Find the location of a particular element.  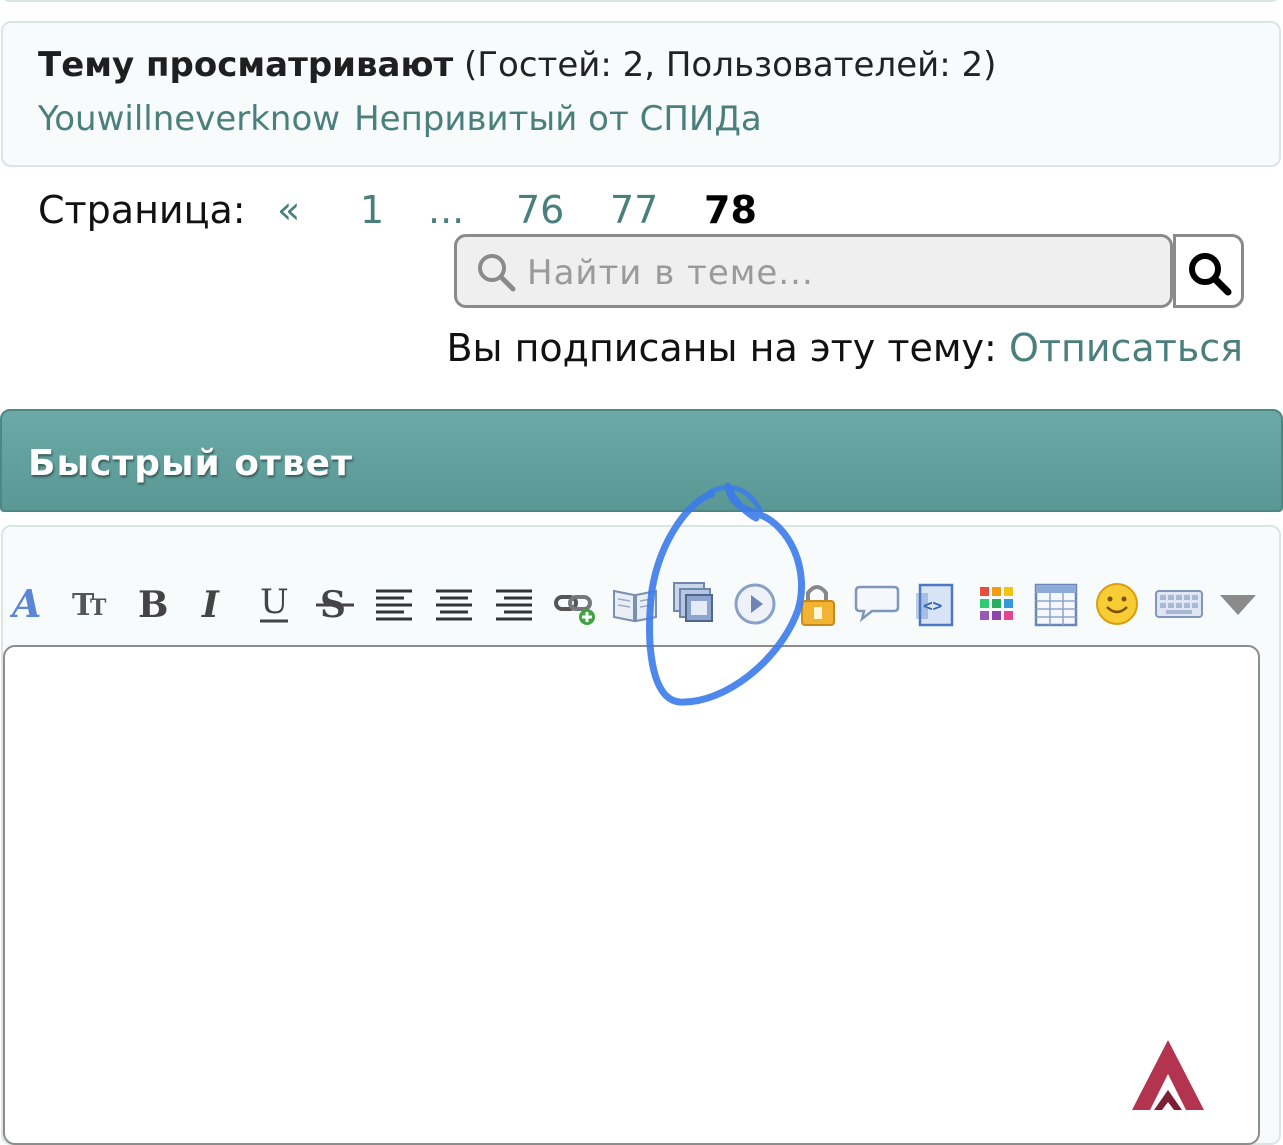

font-icon: A is located at coordinates (33, 604).